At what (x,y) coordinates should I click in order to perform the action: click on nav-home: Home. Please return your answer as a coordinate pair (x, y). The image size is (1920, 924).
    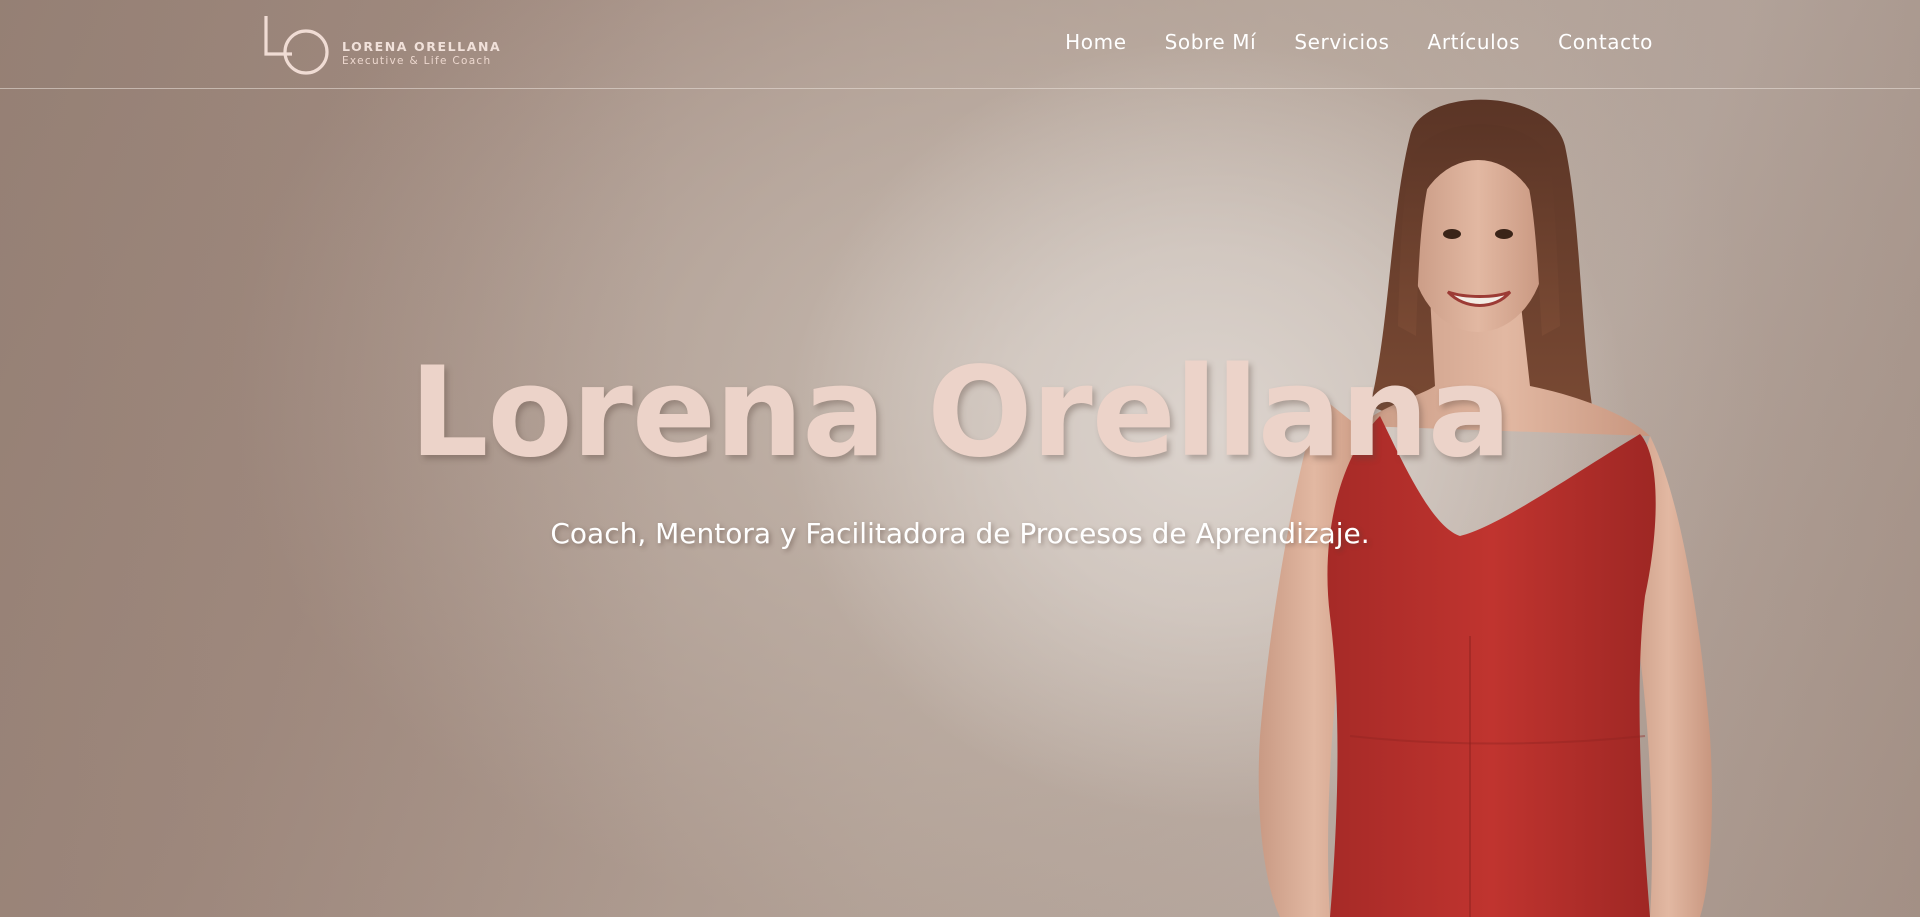
    Looking at the image, I should click on (1095, 42).